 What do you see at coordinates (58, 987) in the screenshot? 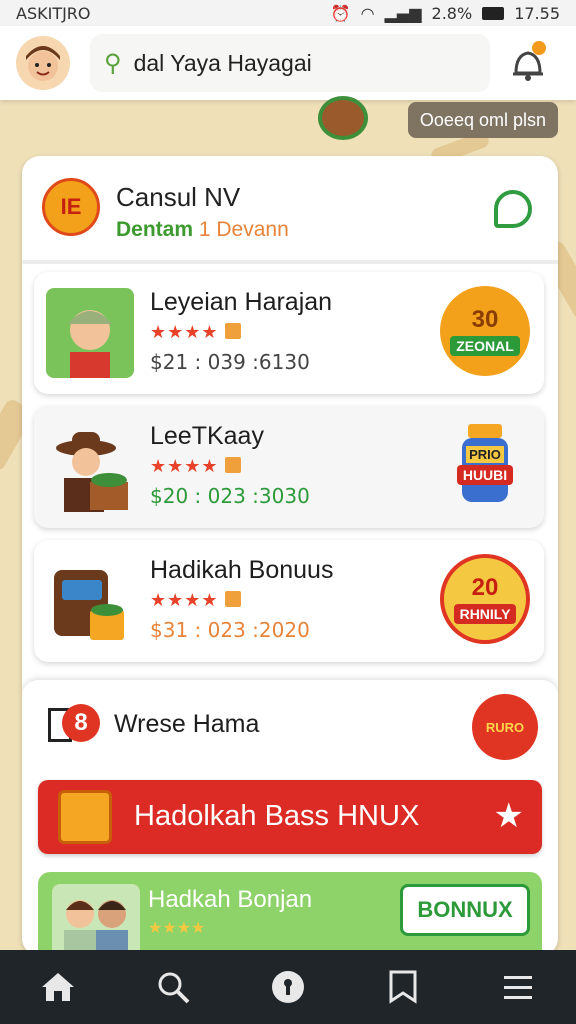
I see `home-icon` at bounding box center [58, 987].